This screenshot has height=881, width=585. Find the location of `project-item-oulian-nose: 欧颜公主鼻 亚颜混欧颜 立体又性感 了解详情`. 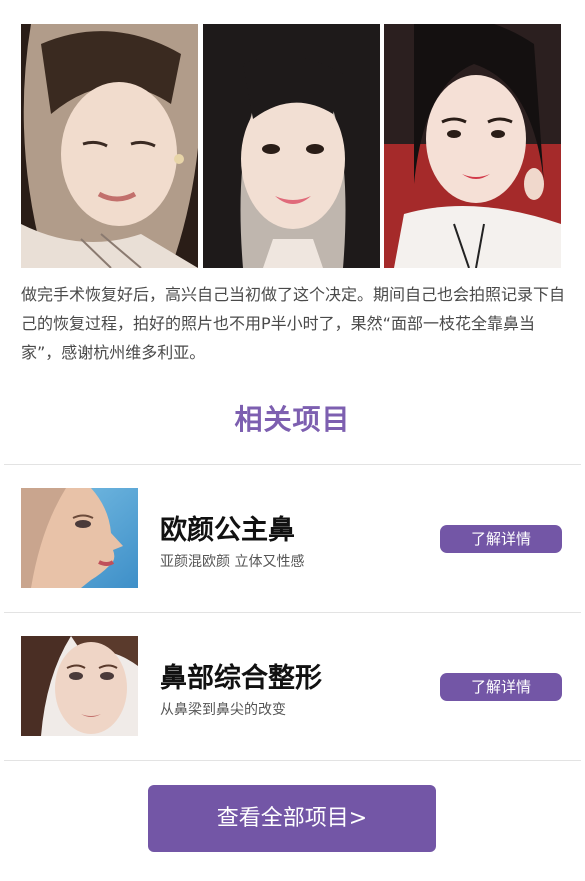

project-item-oulian-nose: 欧颜公主鼻 亚颜混欧颜 立体又性感 了解详情 is located at coordinates (292, 543).